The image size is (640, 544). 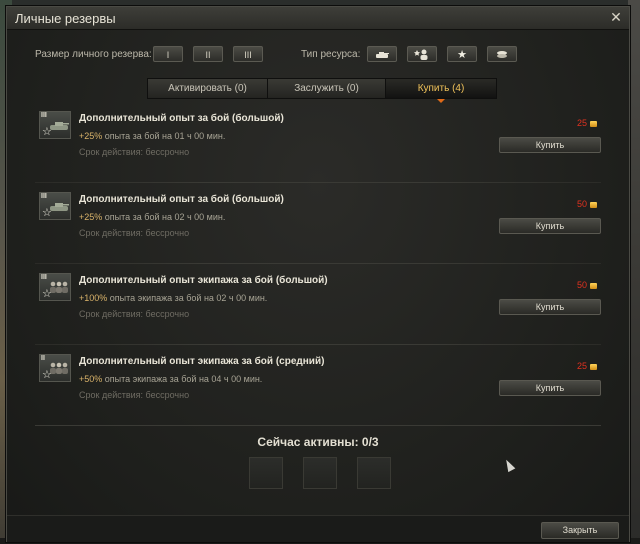 I want to click on tab-activate: Активировать (0), so click(x=208, y=88).